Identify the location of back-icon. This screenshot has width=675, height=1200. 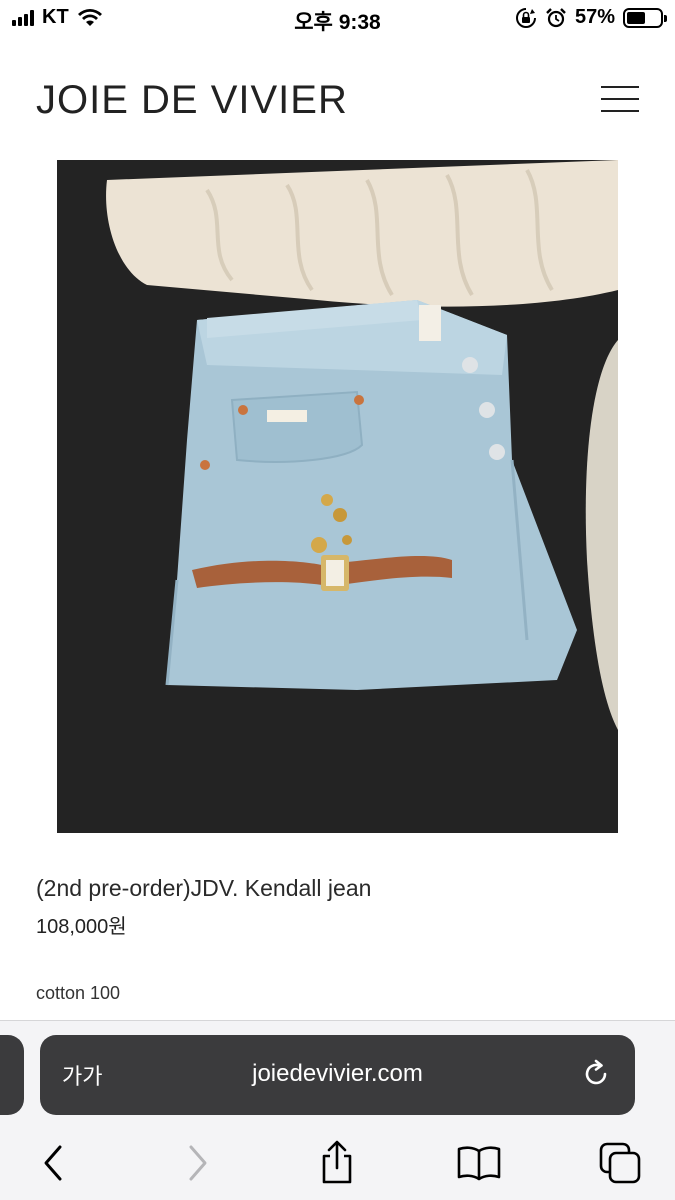
(53, 1163).